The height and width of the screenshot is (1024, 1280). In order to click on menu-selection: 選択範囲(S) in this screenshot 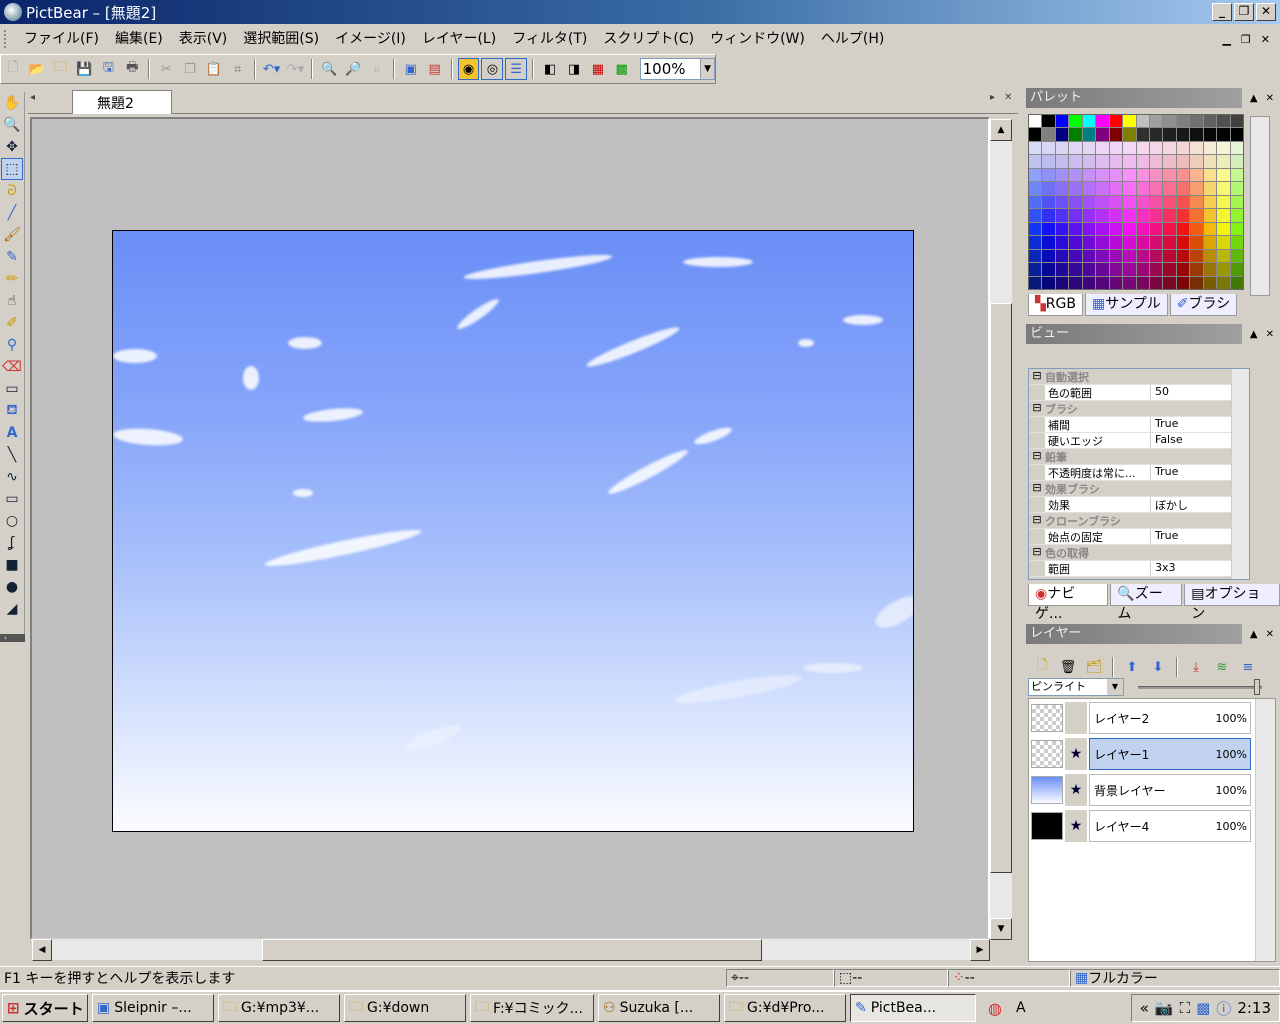, I will do `click(281, 39)`.